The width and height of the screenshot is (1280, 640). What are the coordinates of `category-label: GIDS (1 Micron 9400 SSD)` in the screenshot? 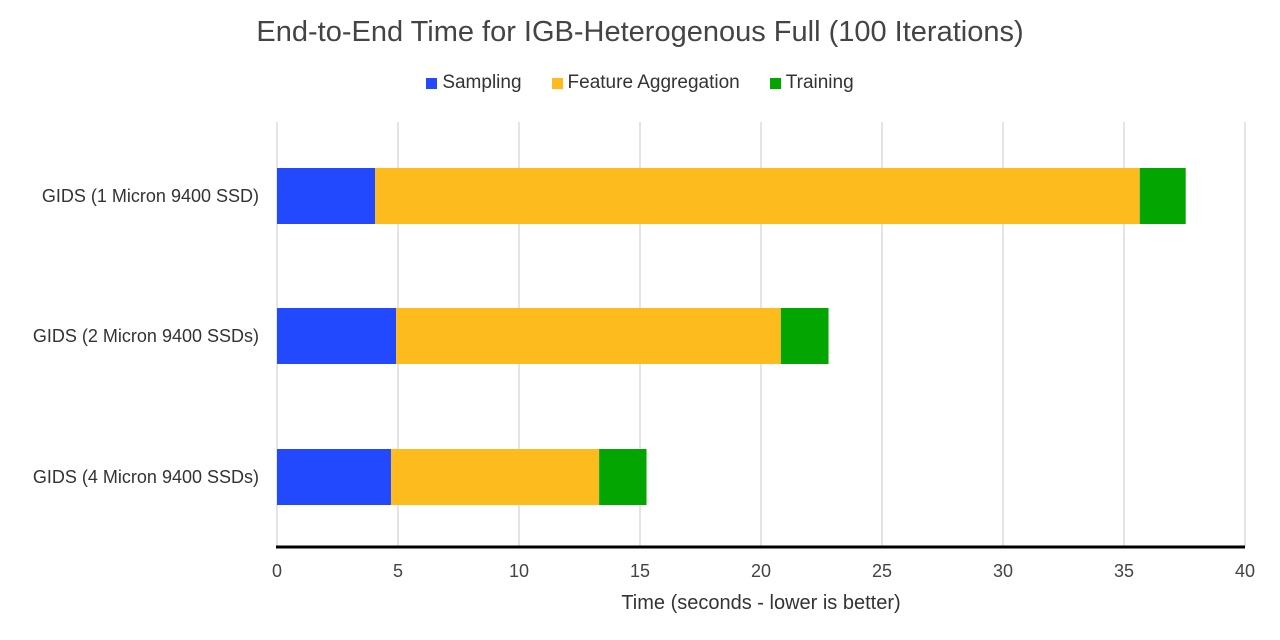 It's located at (150, 196).